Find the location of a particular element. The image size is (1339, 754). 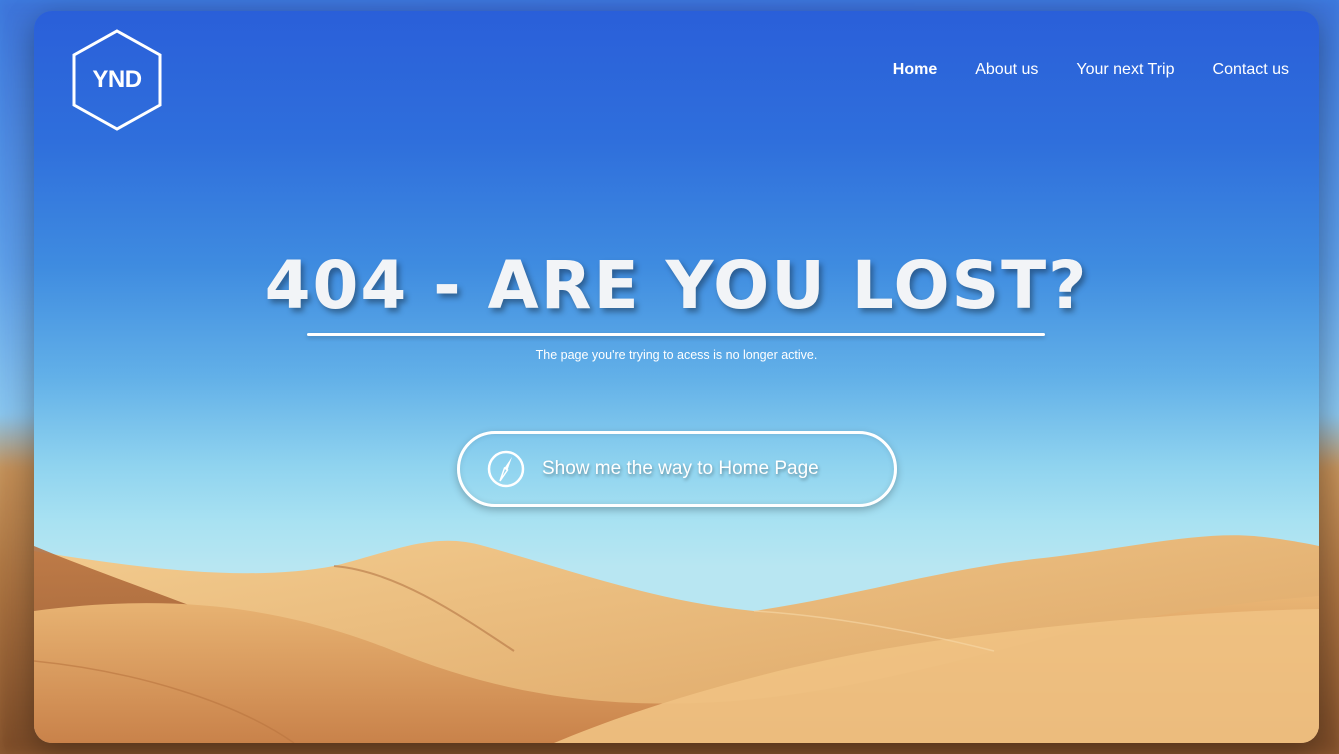

nav-about-us: About us is located at coordinates (1006, 70).